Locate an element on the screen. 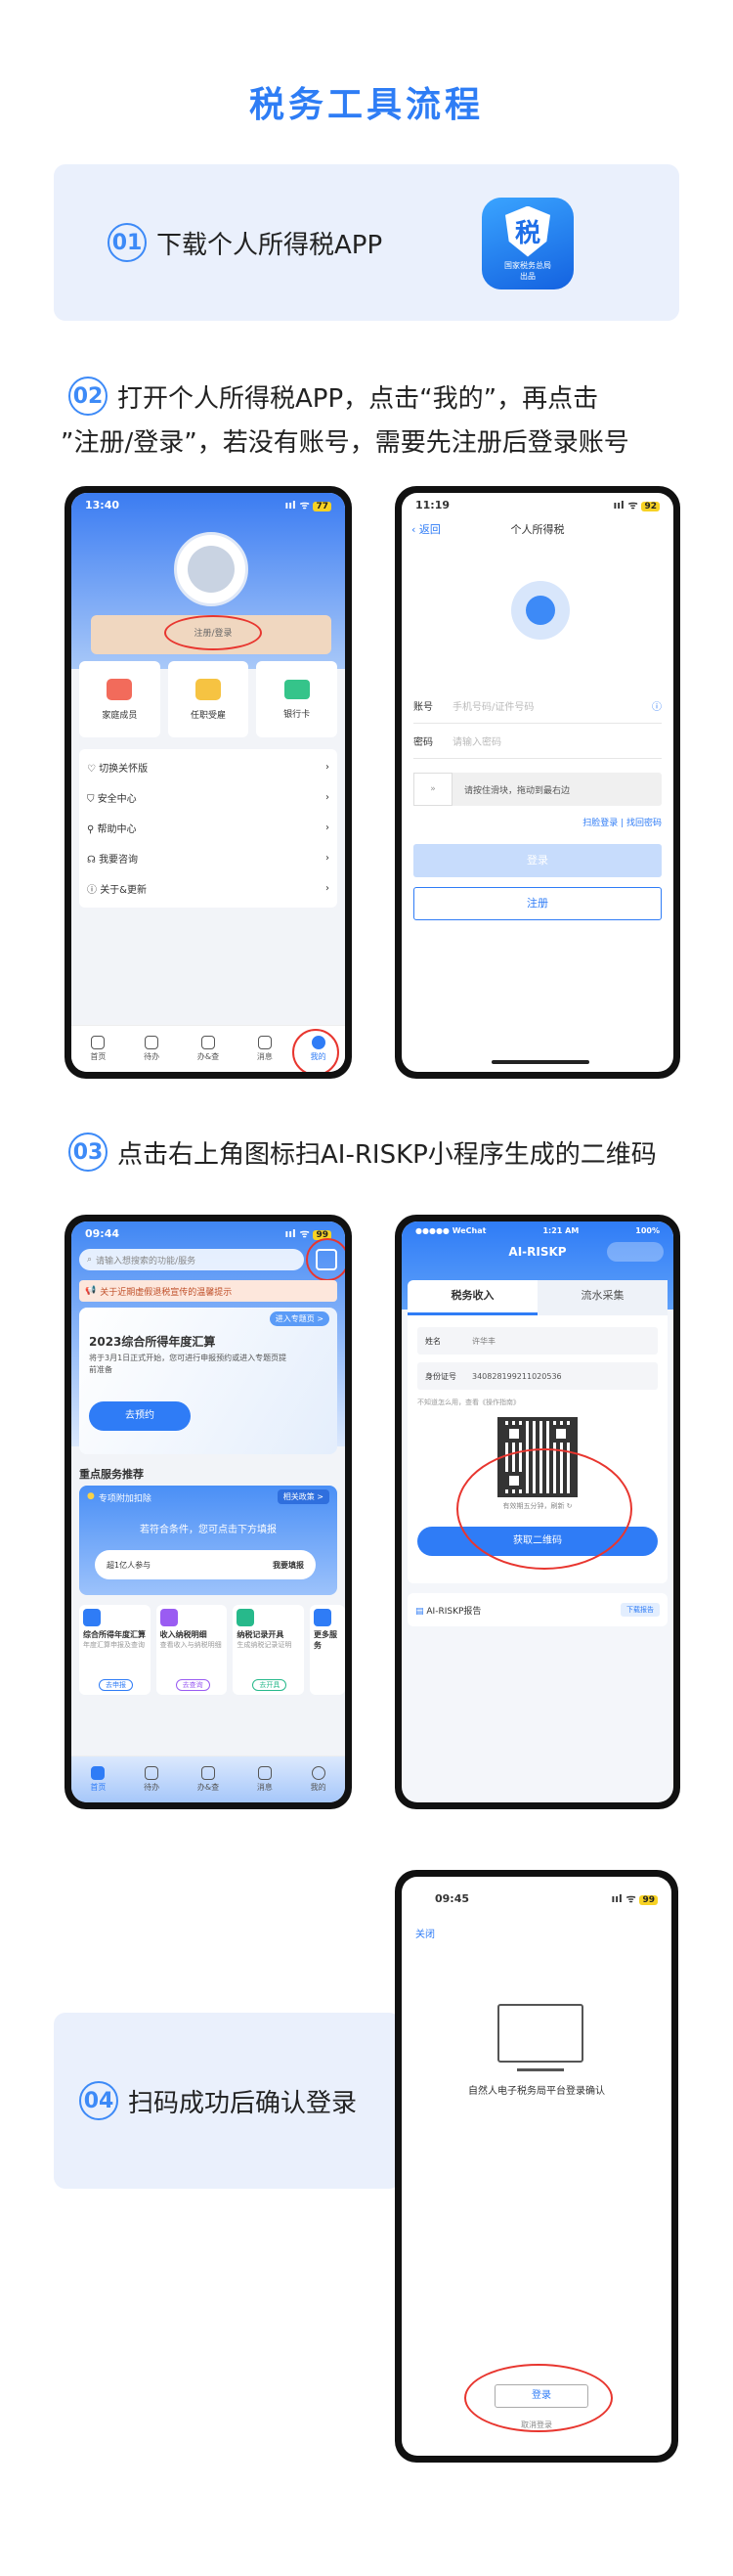  tab-bar: 首页 待办 办&查 消息 我的 is located at coordinates (208, 1778).